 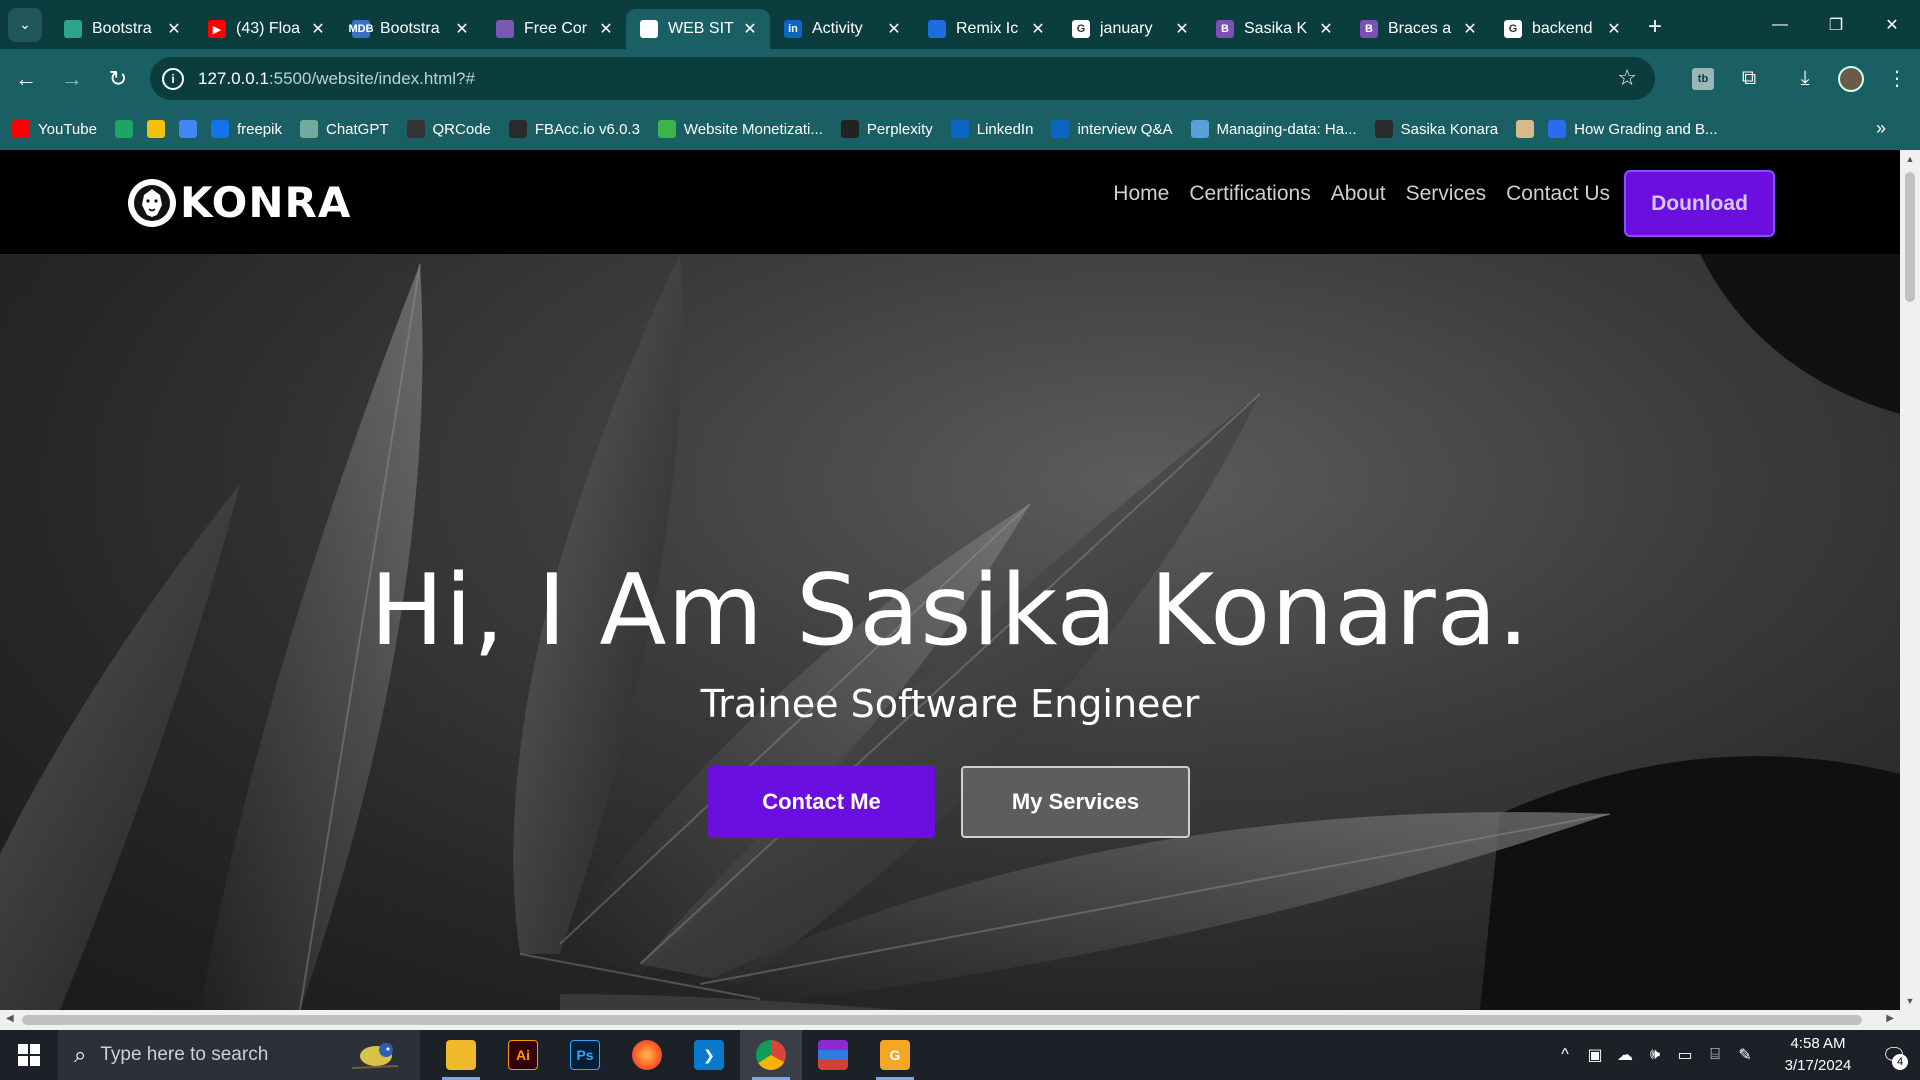 What do you see at coordinates (1699, 203) in the screenshot?
I see `download-button: Dounload` at bounding box center [1699, 203].